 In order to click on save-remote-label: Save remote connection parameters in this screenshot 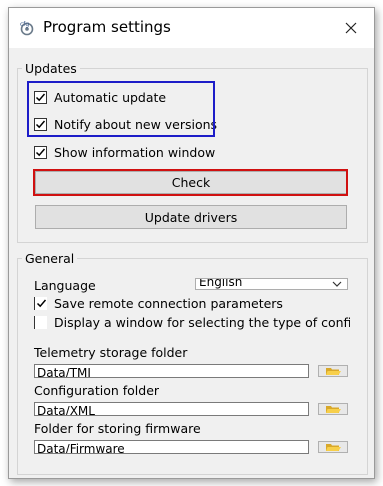, I will do `click(168, 303)`.